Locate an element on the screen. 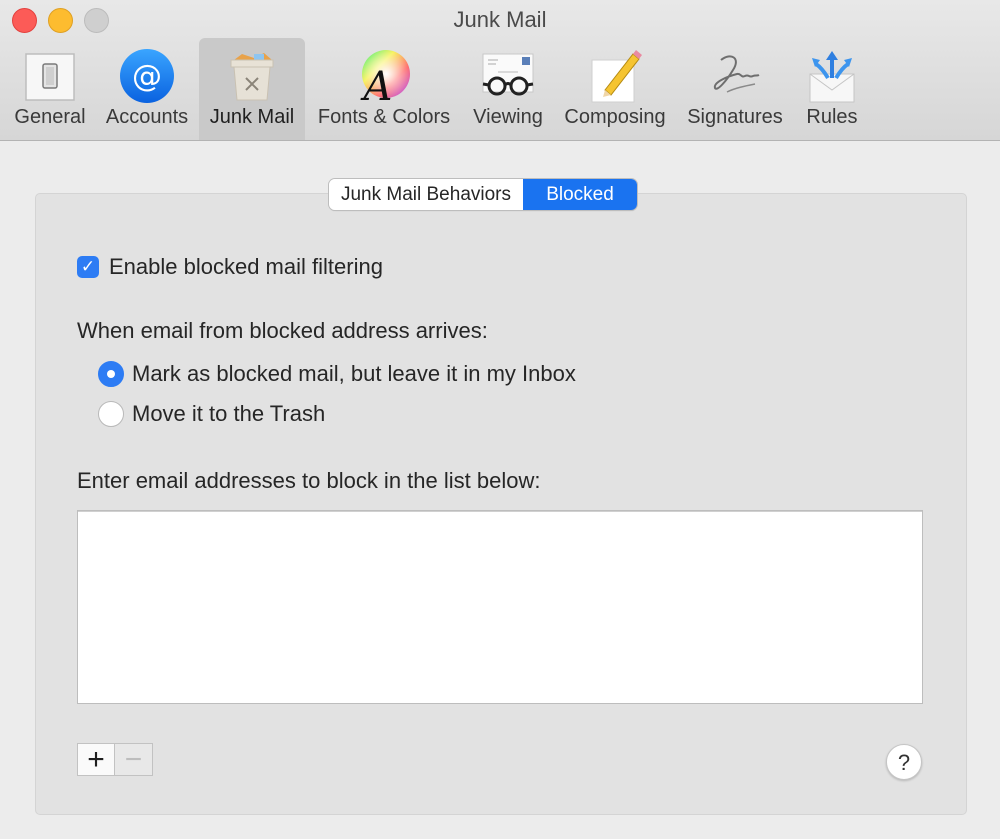 This screenshot has width=1000, height=839. toolbar-item-label: Viewing is located at coordinates (508, 117).